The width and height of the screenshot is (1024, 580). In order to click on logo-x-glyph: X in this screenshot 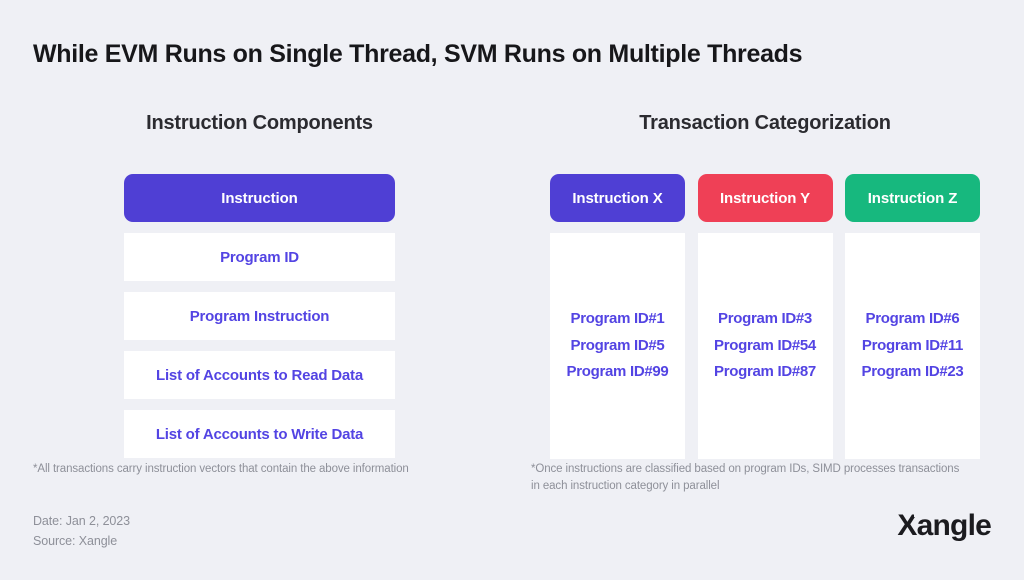, I will do `click(907, 525)`.